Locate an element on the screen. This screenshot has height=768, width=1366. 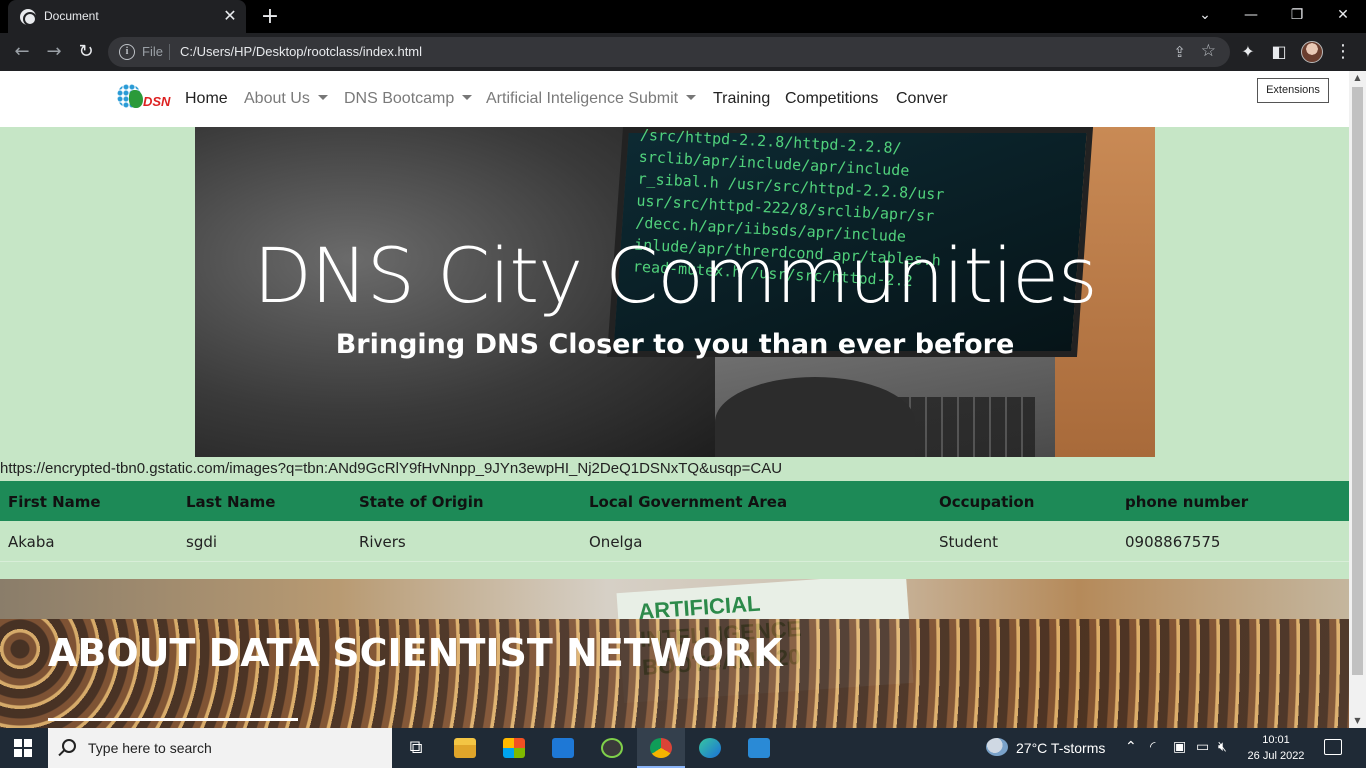
table-cell: Rivers is located at coordinates (382, 542).